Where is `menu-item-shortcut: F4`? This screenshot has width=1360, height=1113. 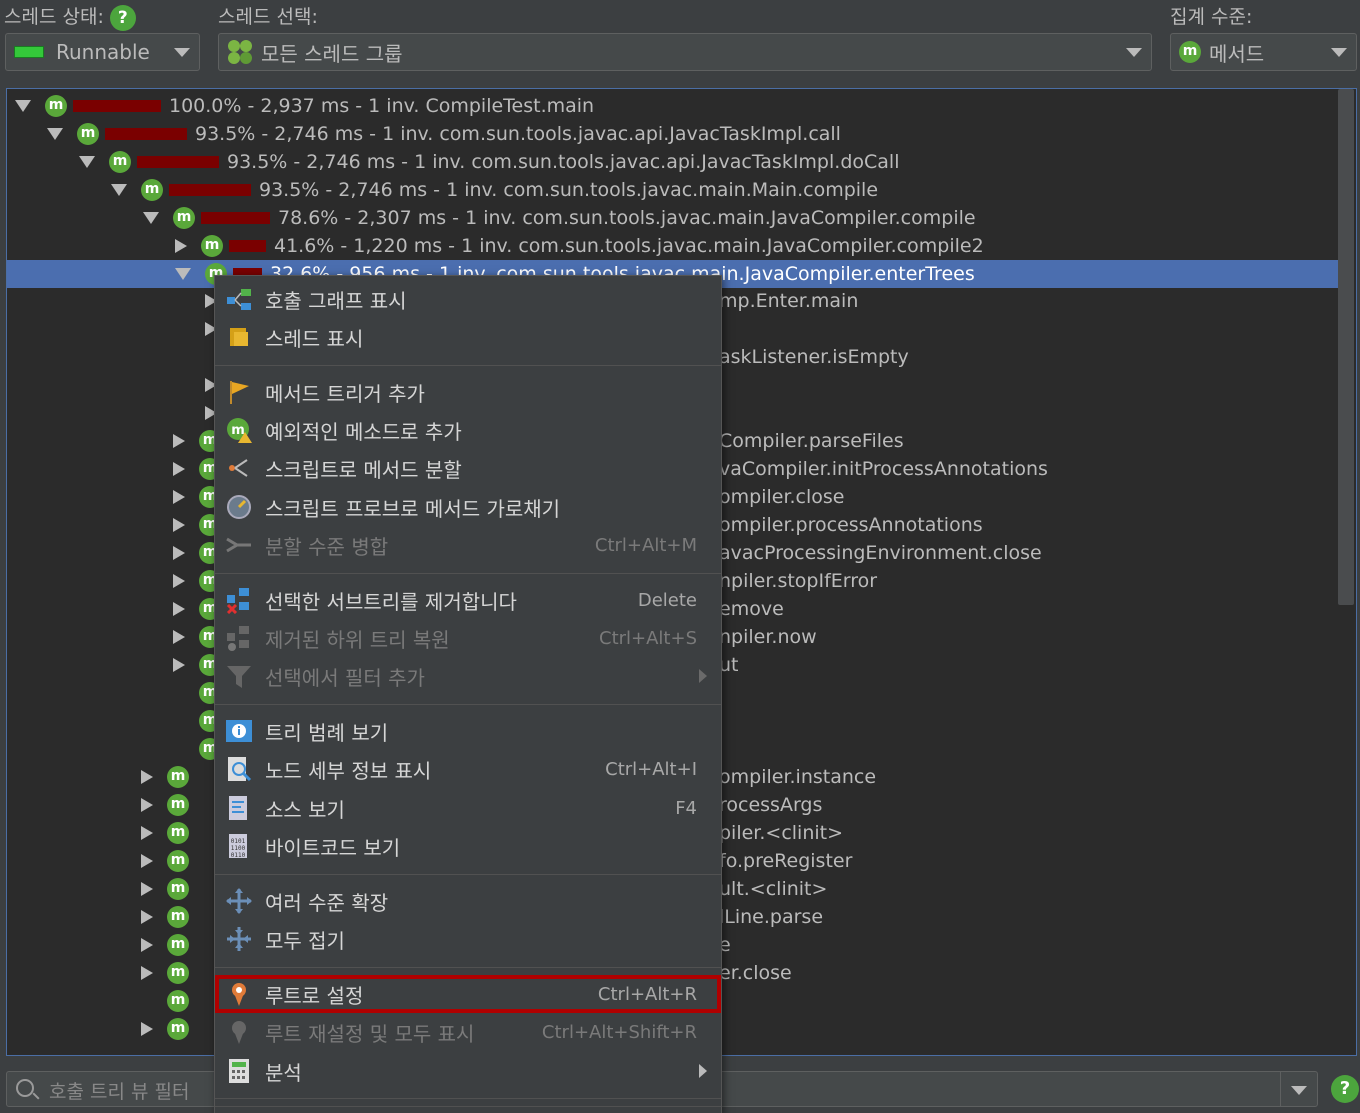
menu-item-shortcut: F4 is located at coordinates (686, 808).